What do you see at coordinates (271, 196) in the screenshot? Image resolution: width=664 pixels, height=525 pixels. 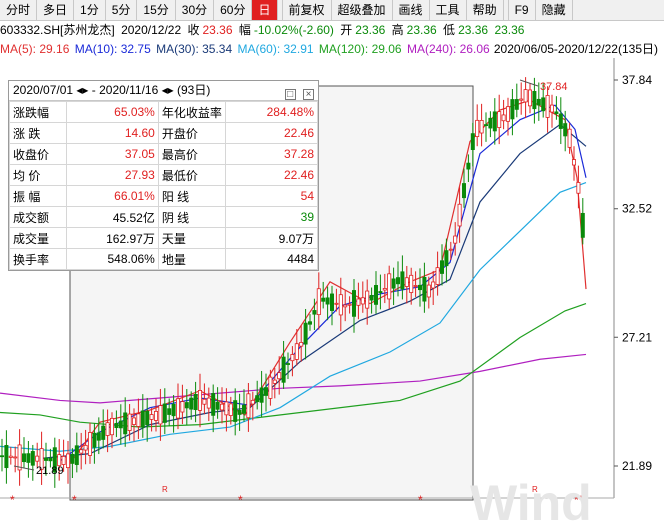 I see `stats-value: 54` at bounding box center [271, 196].